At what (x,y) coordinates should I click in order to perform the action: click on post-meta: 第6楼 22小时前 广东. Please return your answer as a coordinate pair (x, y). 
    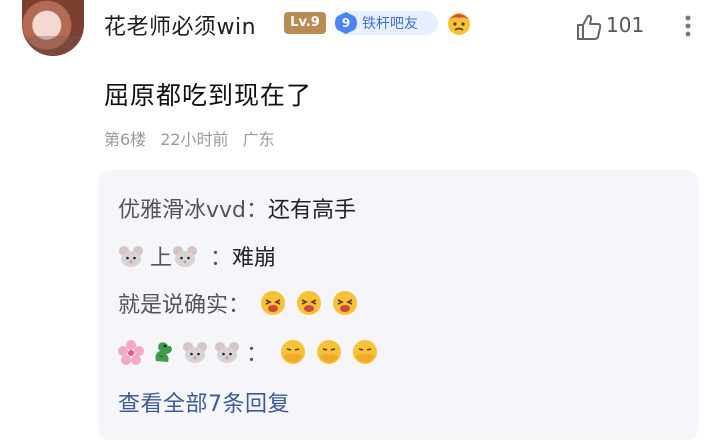
    Looking at the image, I should click on (189, 138).